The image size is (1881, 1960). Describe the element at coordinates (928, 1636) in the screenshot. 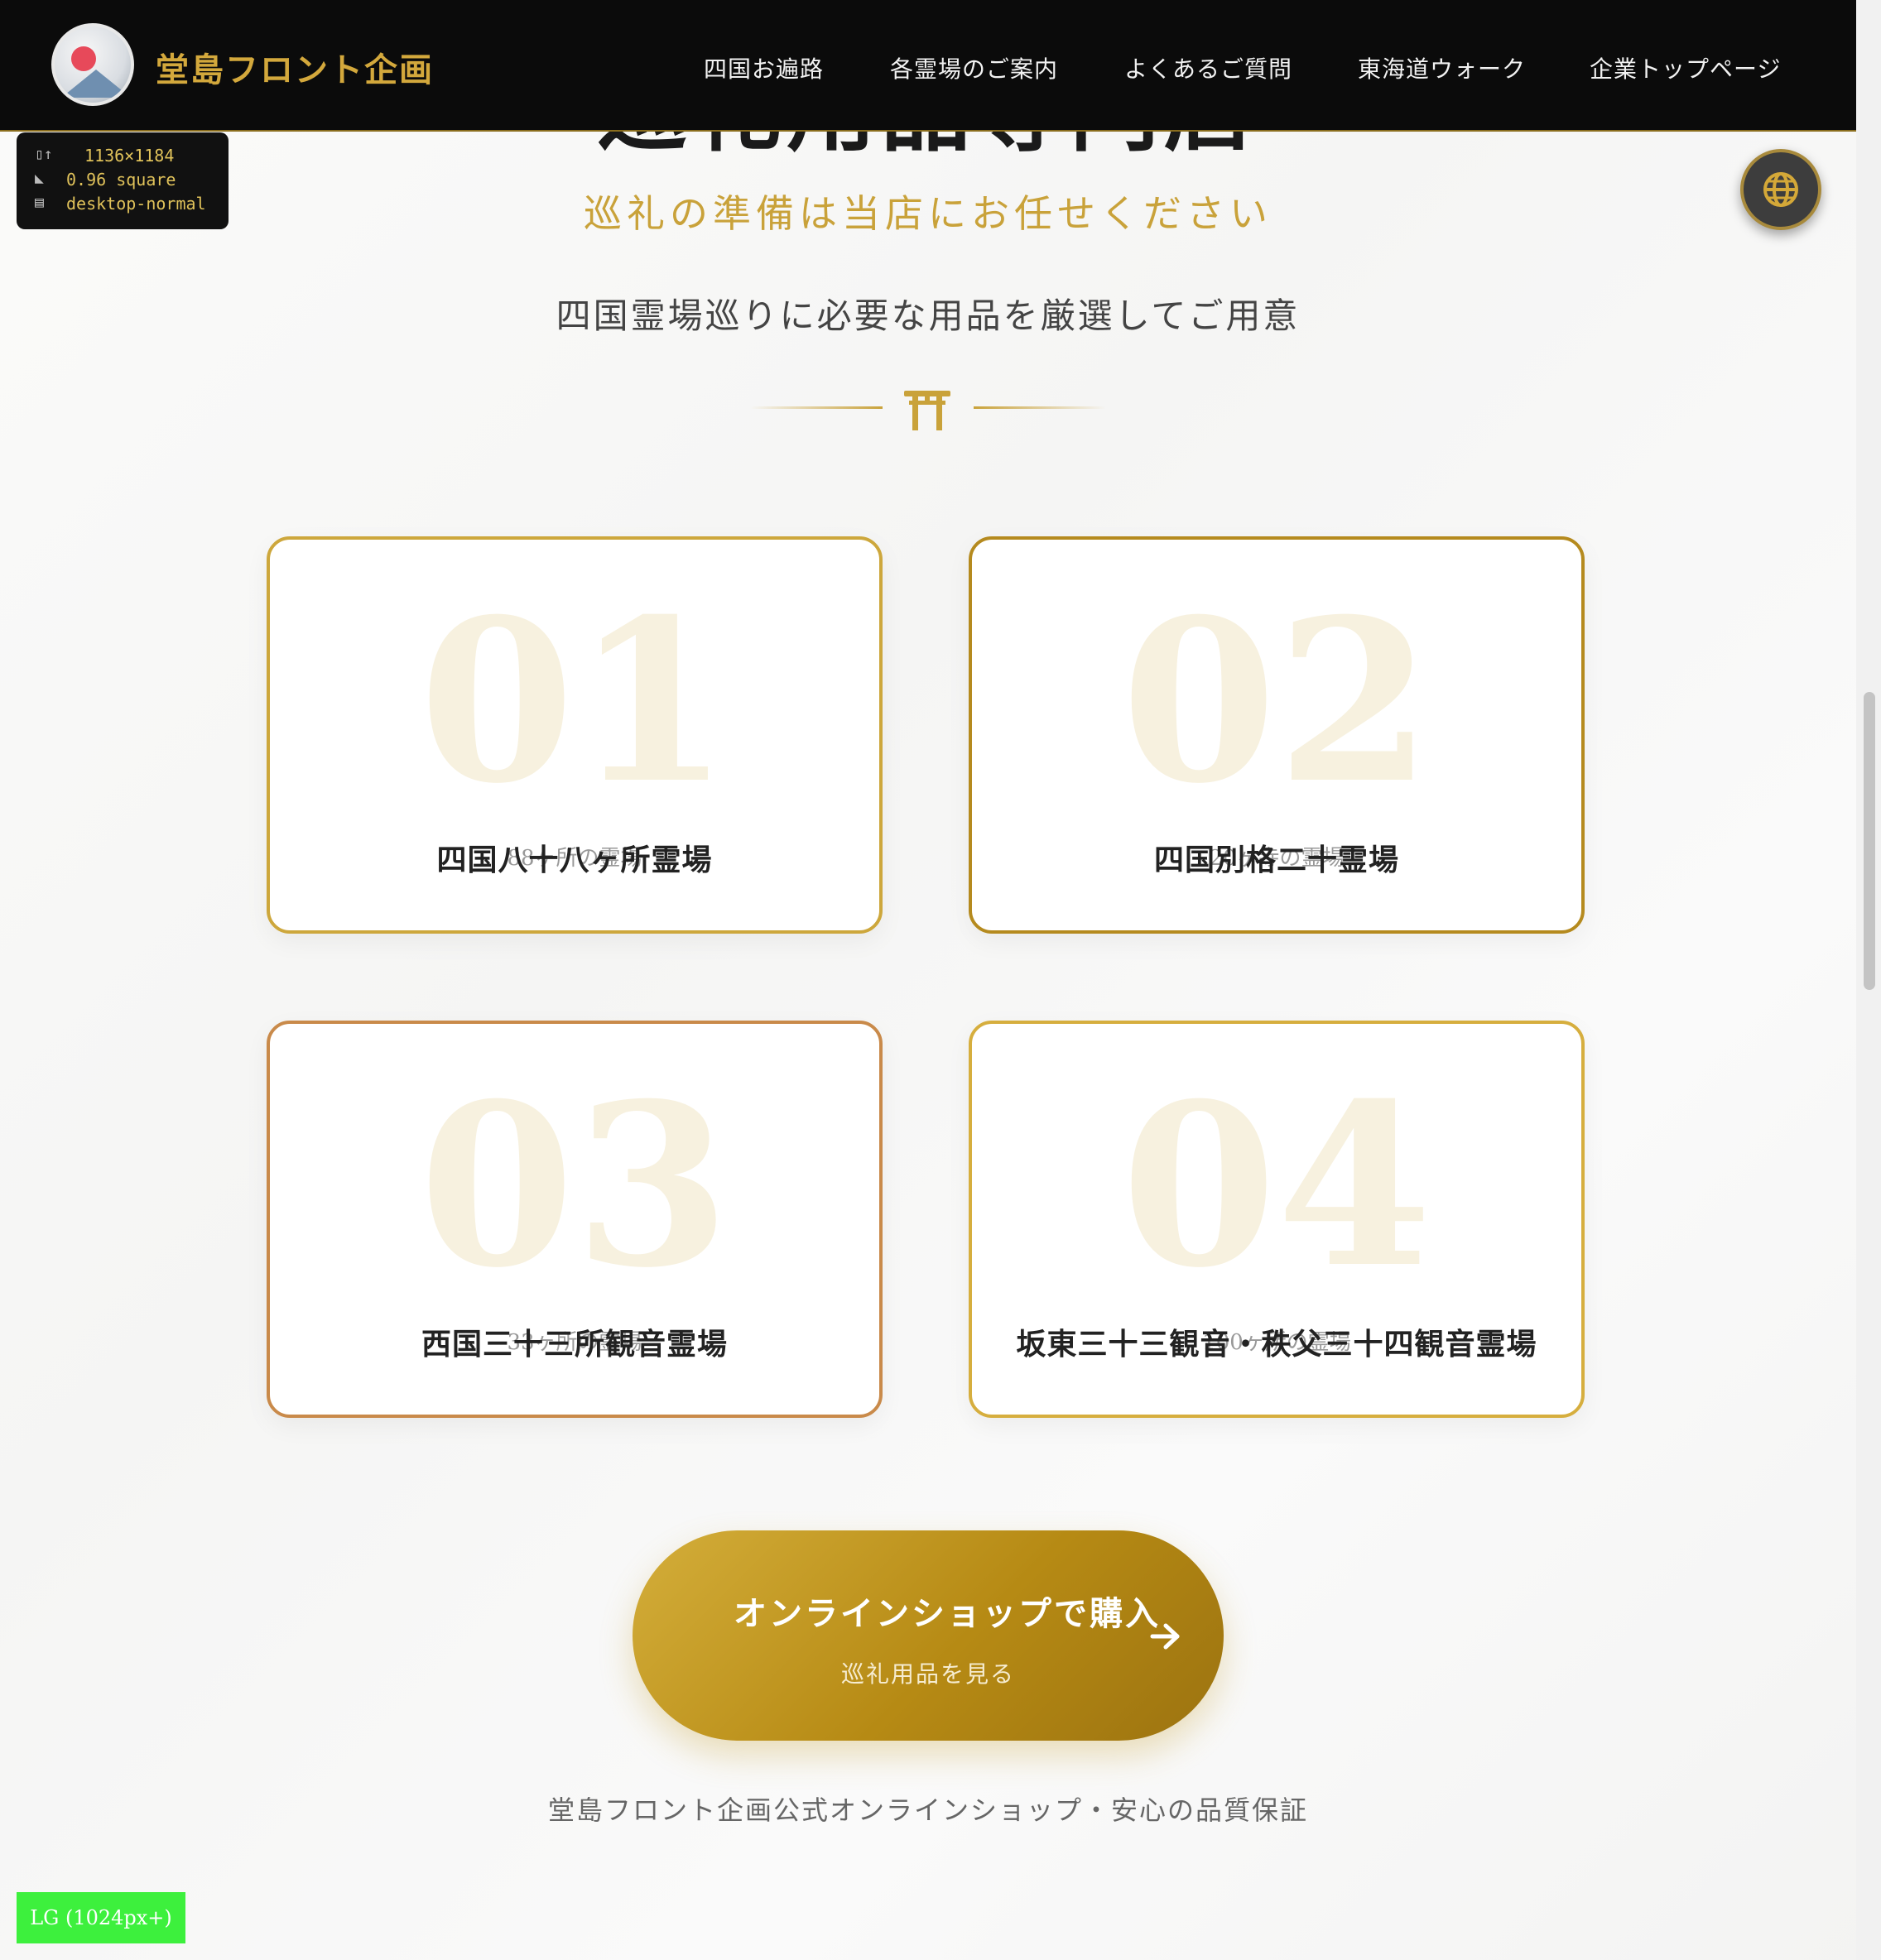

I see `online-shop-button: オンラインショップで購入 巡礼用品を見る` at that location.